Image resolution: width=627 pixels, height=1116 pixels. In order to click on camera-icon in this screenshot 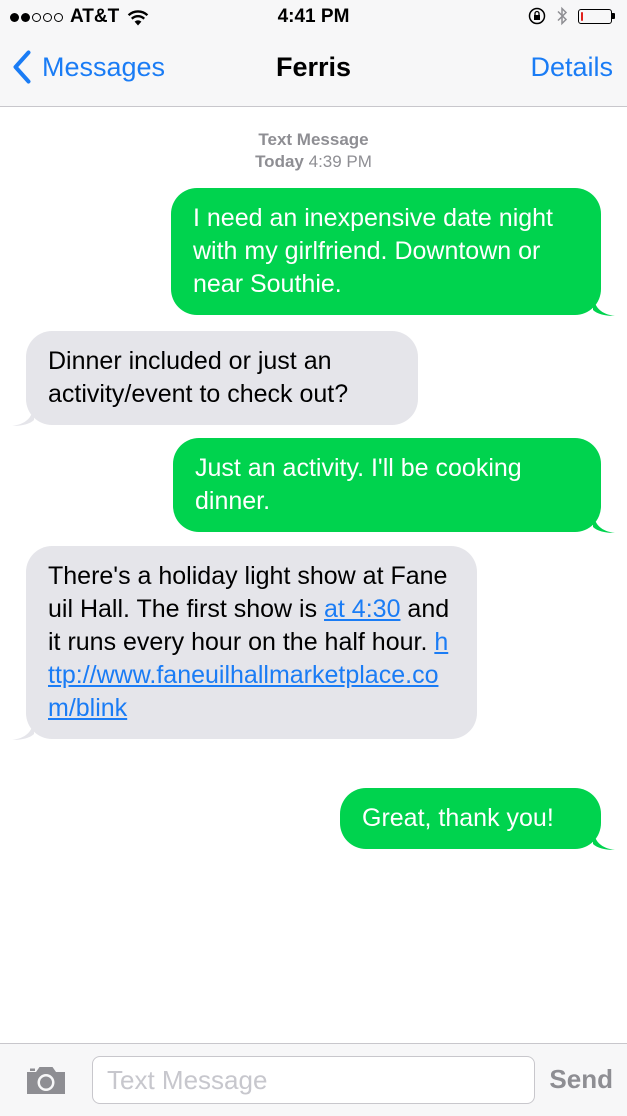, I will do `click(46, 1080)`.